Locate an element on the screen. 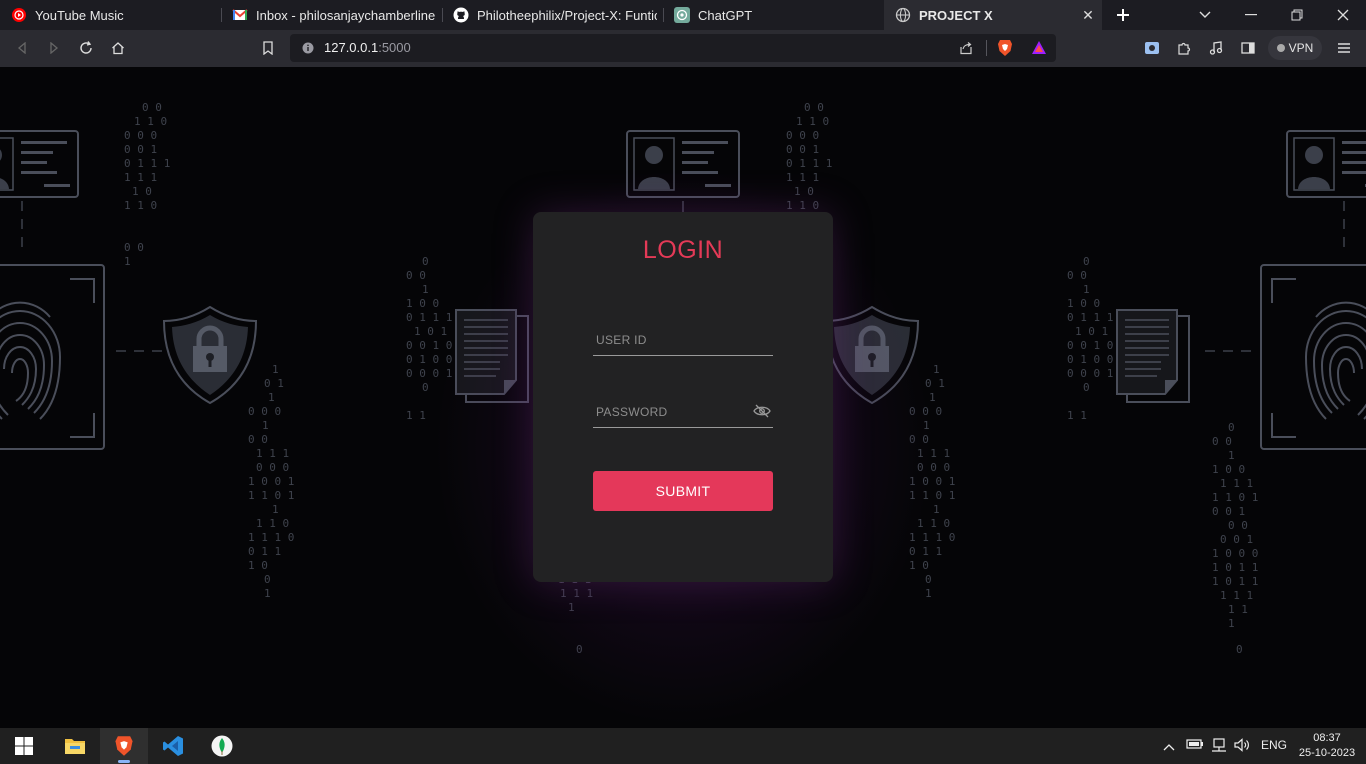 The image size is (1366, 764). youtube-music-icon is located at coordinates (19, 15).